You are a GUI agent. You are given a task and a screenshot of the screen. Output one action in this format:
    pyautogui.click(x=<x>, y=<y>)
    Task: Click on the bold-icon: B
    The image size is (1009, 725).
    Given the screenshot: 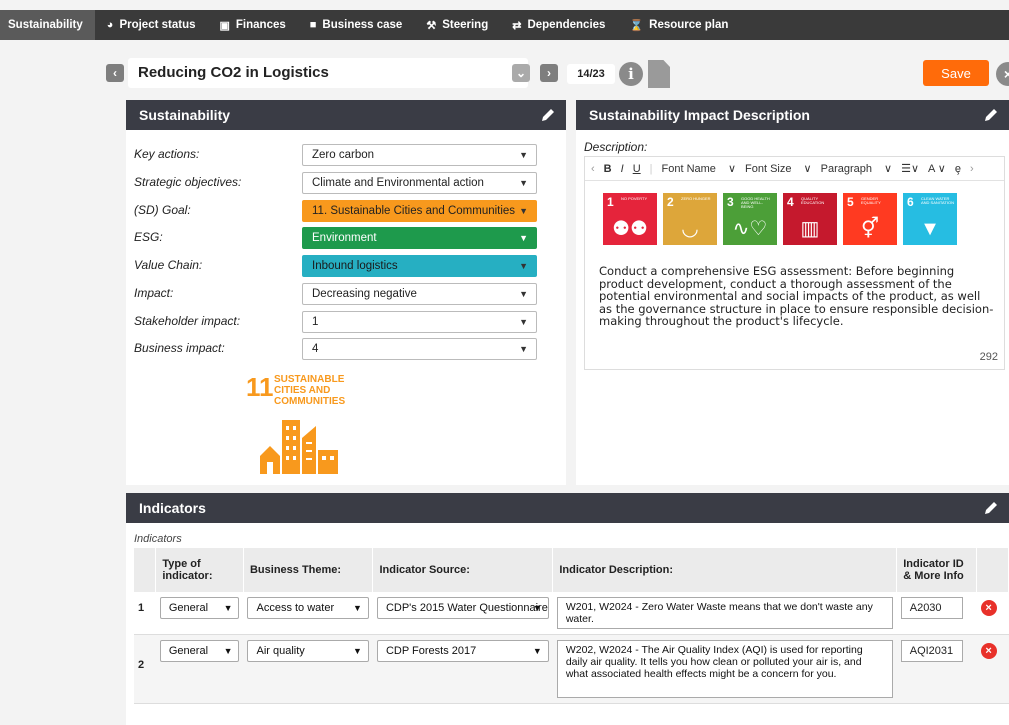 What is the action you would take?
    pyautogui.click(x=608, y=169)
    